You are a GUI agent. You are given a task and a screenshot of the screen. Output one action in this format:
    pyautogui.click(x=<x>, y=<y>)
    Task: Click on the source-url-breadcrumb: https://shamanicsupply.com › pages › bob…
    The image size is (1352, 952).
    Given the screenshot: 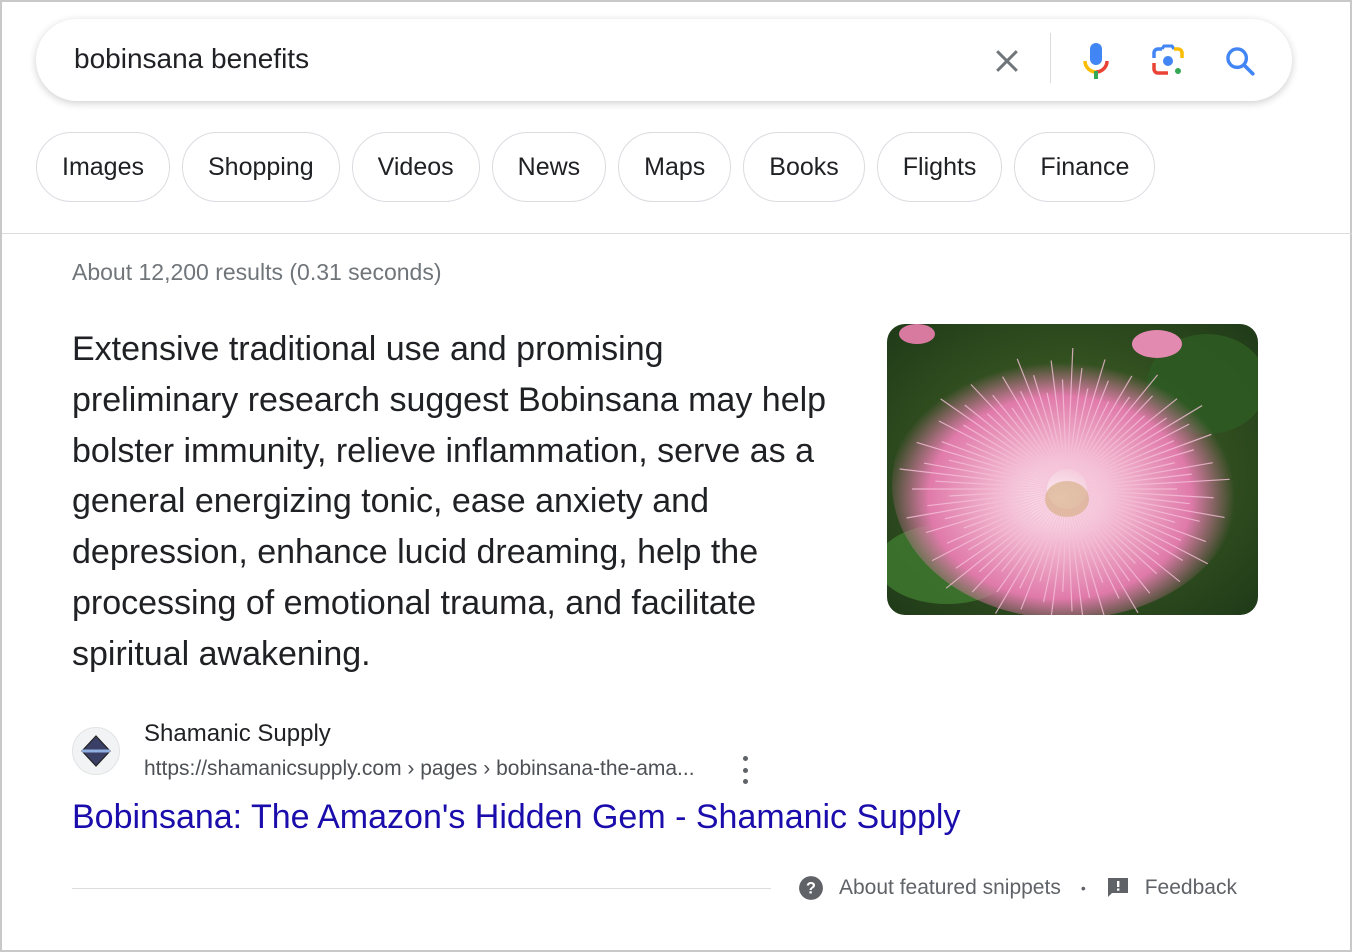 What is the action you would take?
    pyautogui.click(x=419, y=769)
    